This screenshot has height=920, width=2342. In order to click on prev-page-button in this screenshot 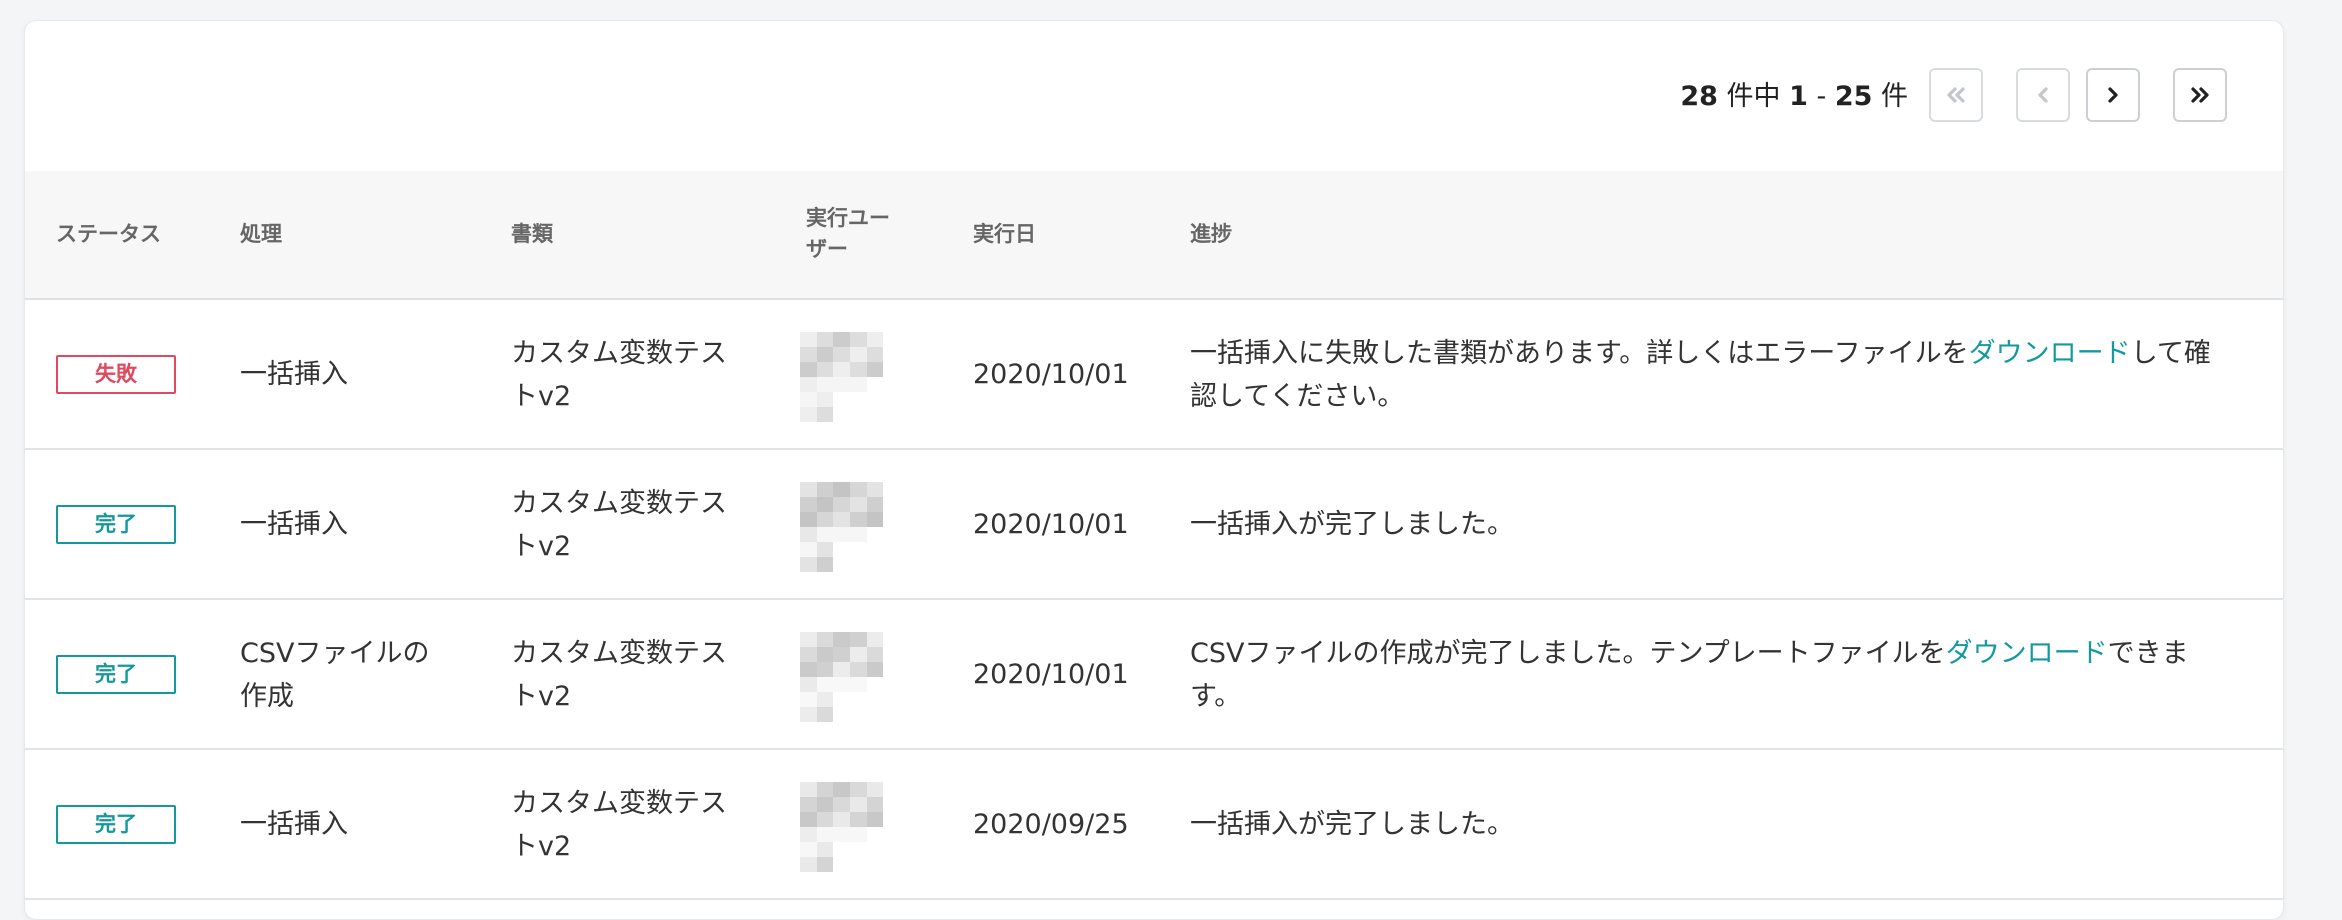, I will do `click(2043, 95)`.